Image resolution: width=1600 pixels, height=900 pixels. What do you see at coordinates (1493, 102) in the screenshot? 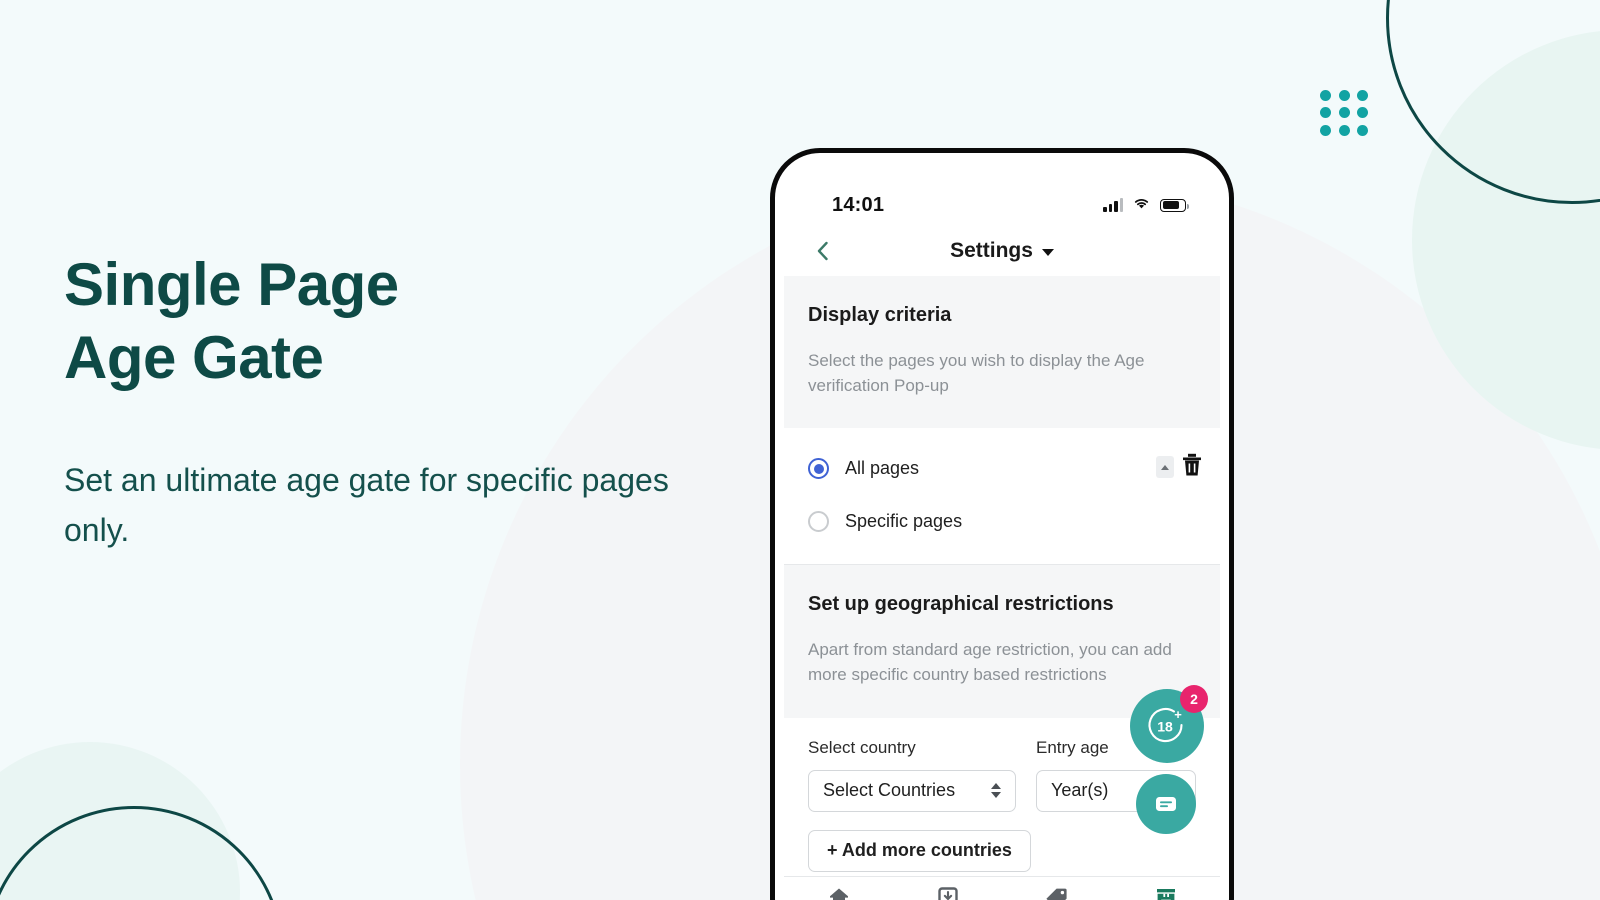
I see `background-ring-top-right` at bounding box center [1493, 102].